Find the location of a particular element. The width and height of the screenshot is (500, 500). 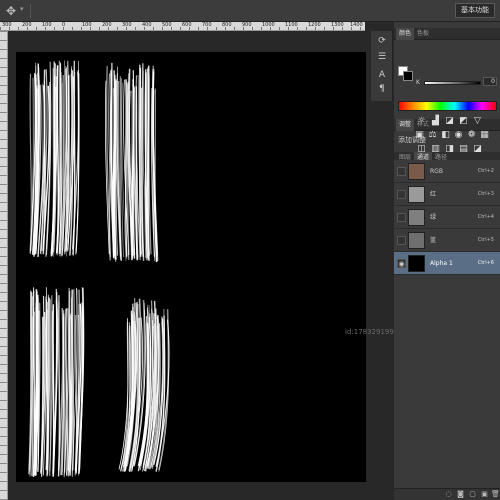

collapsed-panel-strip: ⟳ ☰ A ¶ is located at coordinates (382, 66).